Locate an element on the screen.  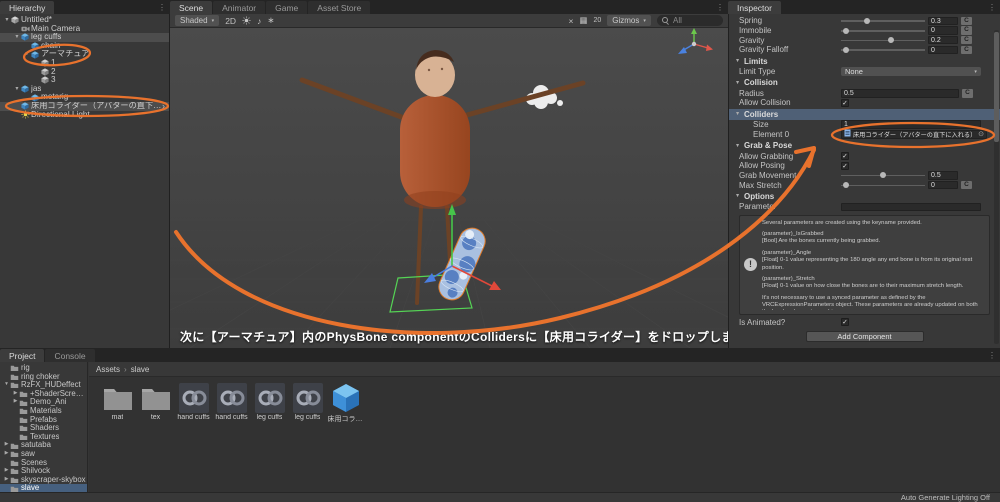
scene-search-input: All is located at coordinates (690, 20).